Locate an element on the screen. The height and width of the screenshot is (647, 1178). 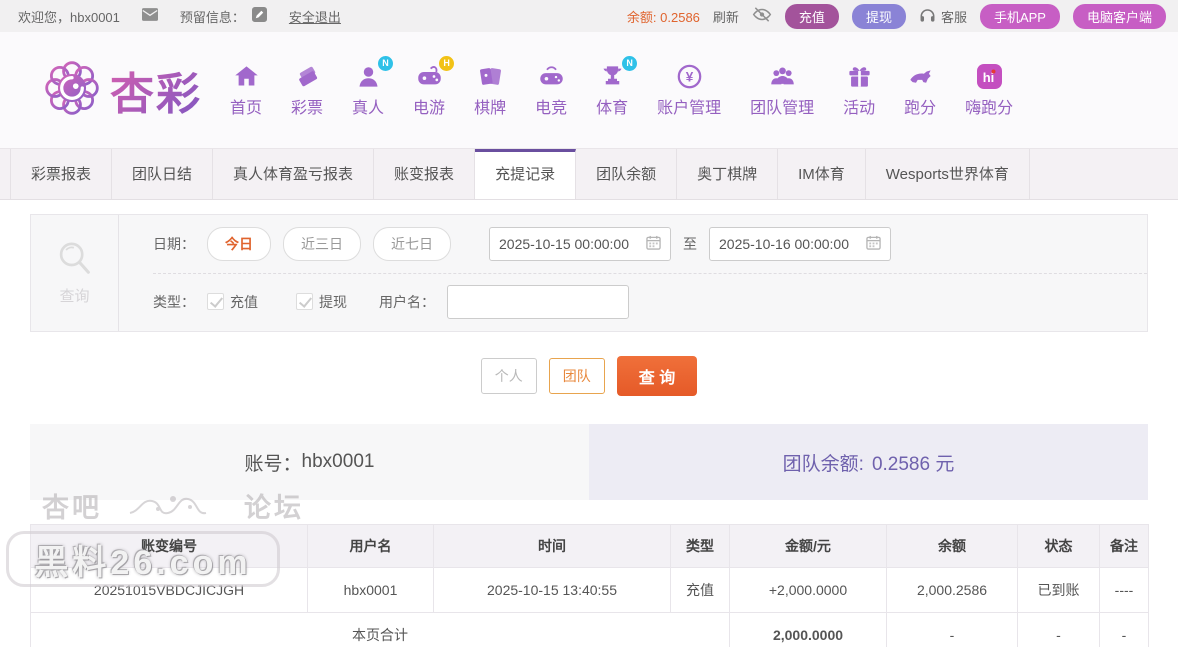
recharge-checkbox-label: 充值 is located at coordinates (244, 302).